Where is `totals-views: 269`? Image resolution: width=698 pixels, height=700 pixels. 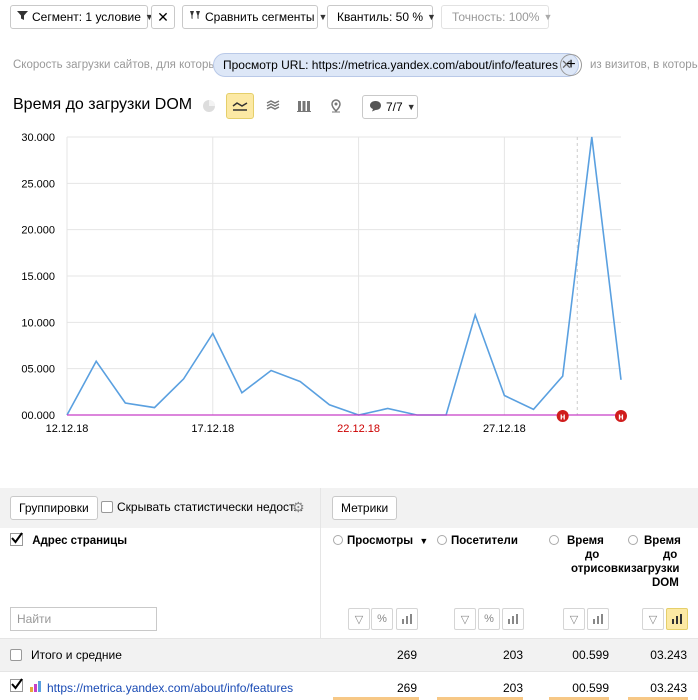 totals-views: 269 is located at coordinates (406, 655).